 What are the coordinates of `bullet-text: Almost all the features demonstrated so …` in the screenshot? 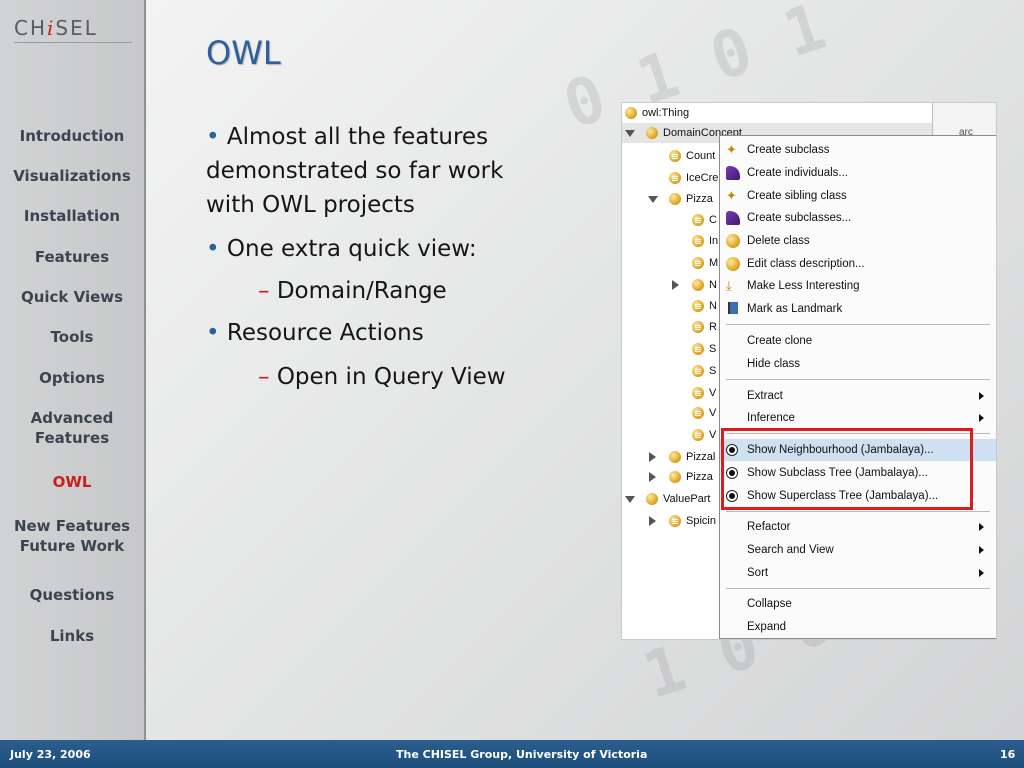 It's located at (355, 171).